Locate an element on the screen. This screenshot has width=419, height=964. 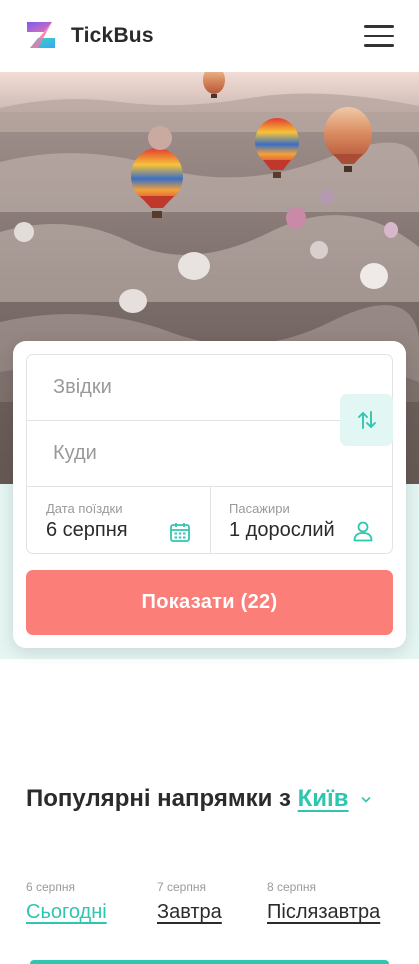
tickbus-logo-icon is located at coordinates (41, 35).